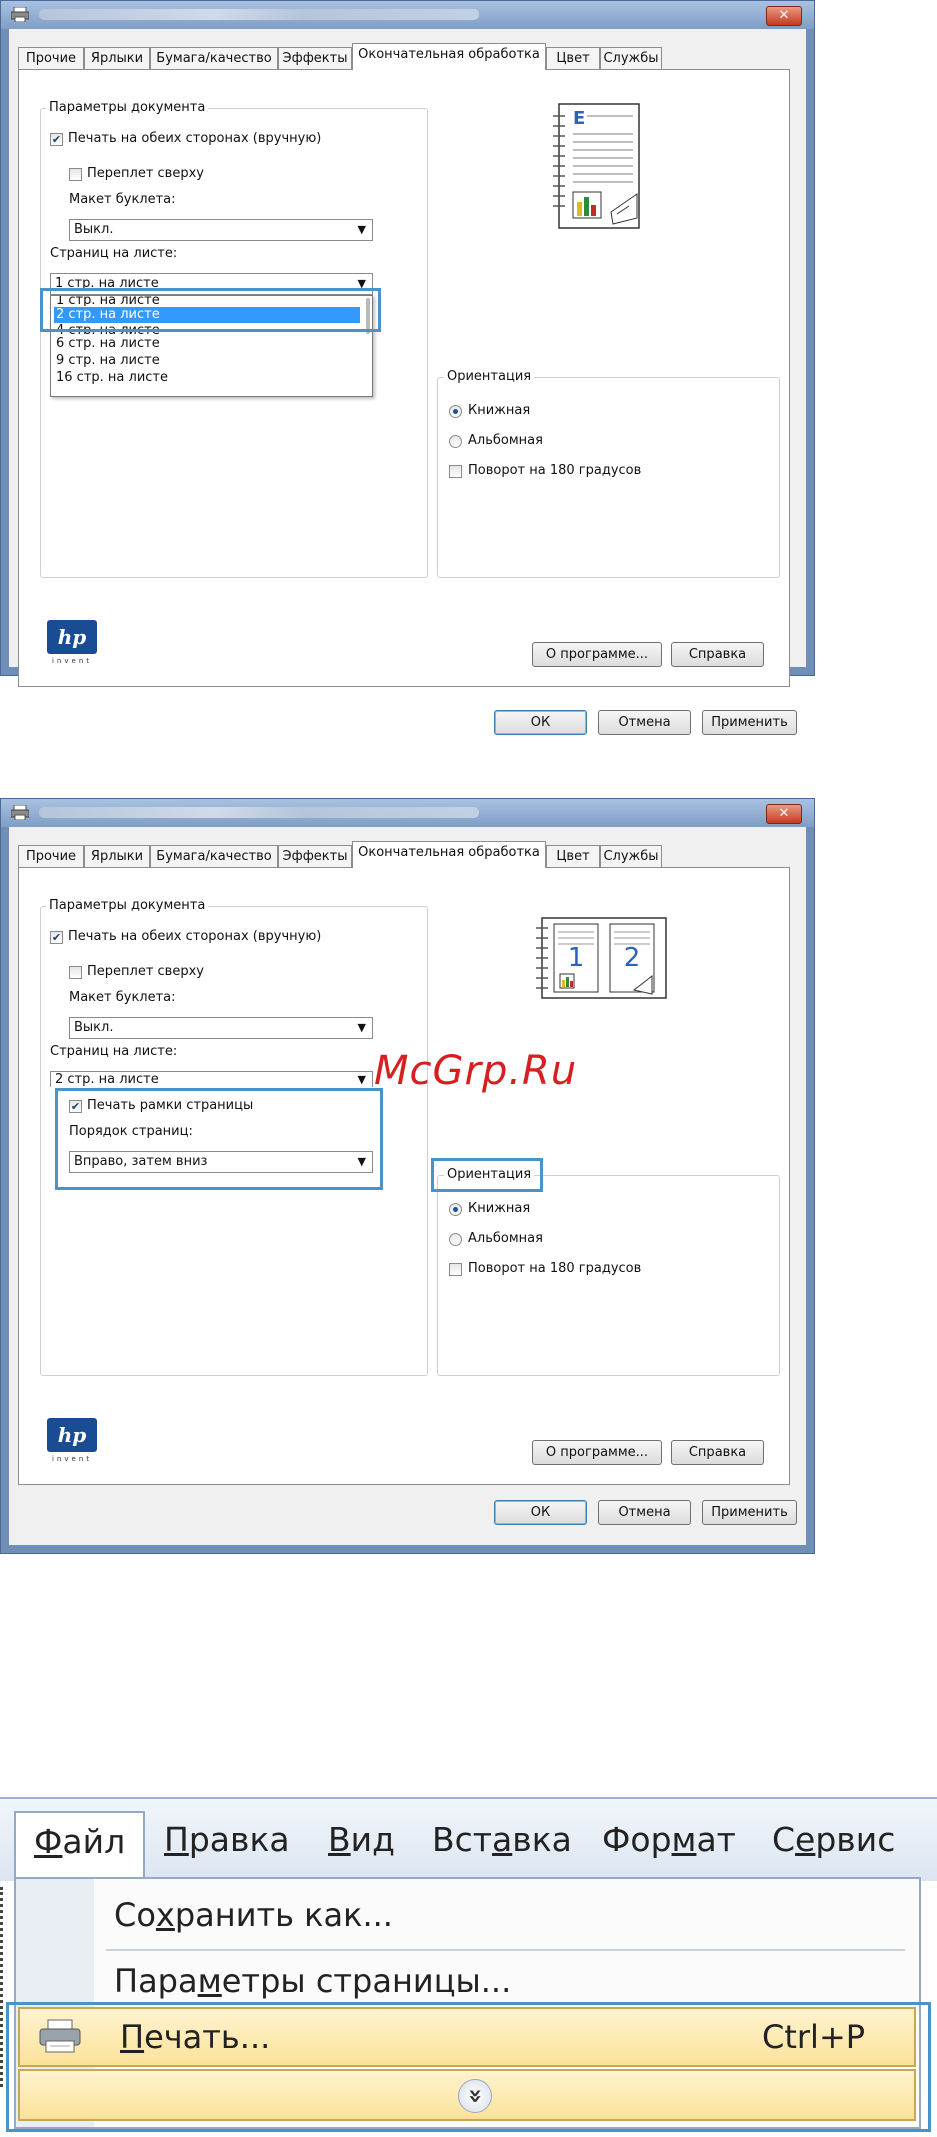 This screenshot has height=2137, width=937. I want to click on svg-text: 2, so click(632, 958).